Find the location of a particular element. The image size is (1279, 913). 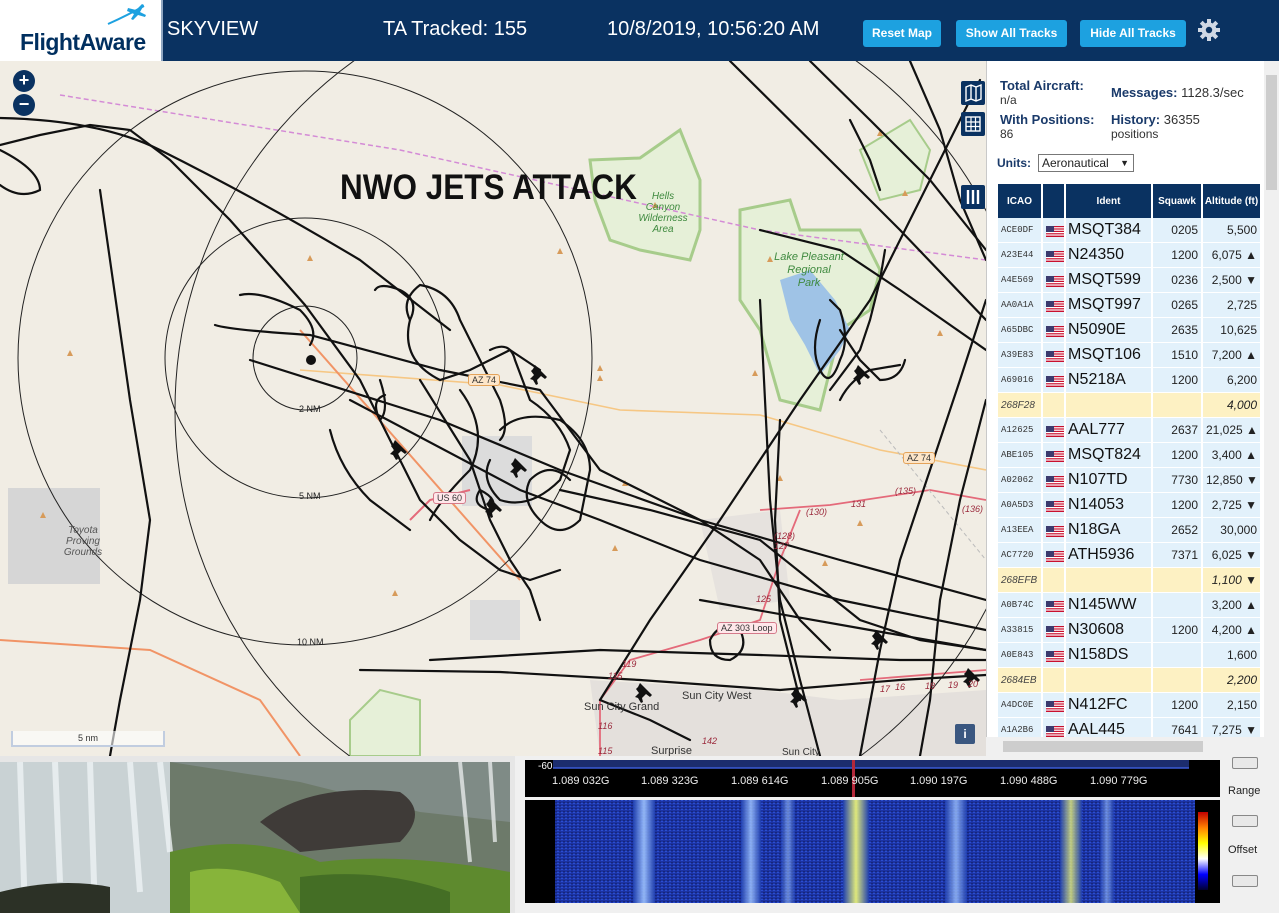

table-row: 268EFB 1,100 ▼ is located at coordinates (1129, 580).